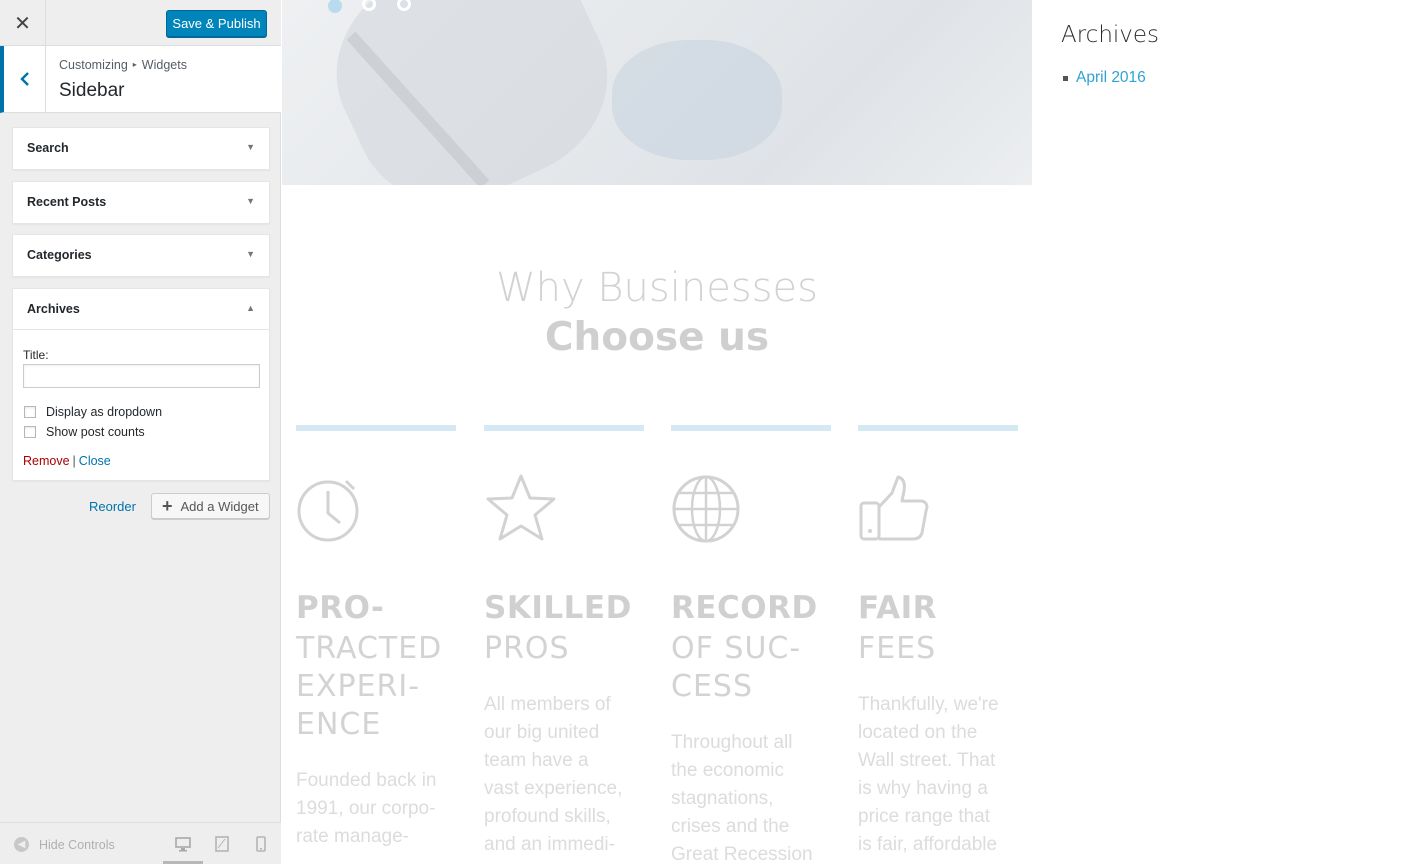 The height and width of the screenshot is (864, 1419). Describe the element at coordinates (897, 648) in the screenshot. I see `feature-subtitle: FEES` at that location.